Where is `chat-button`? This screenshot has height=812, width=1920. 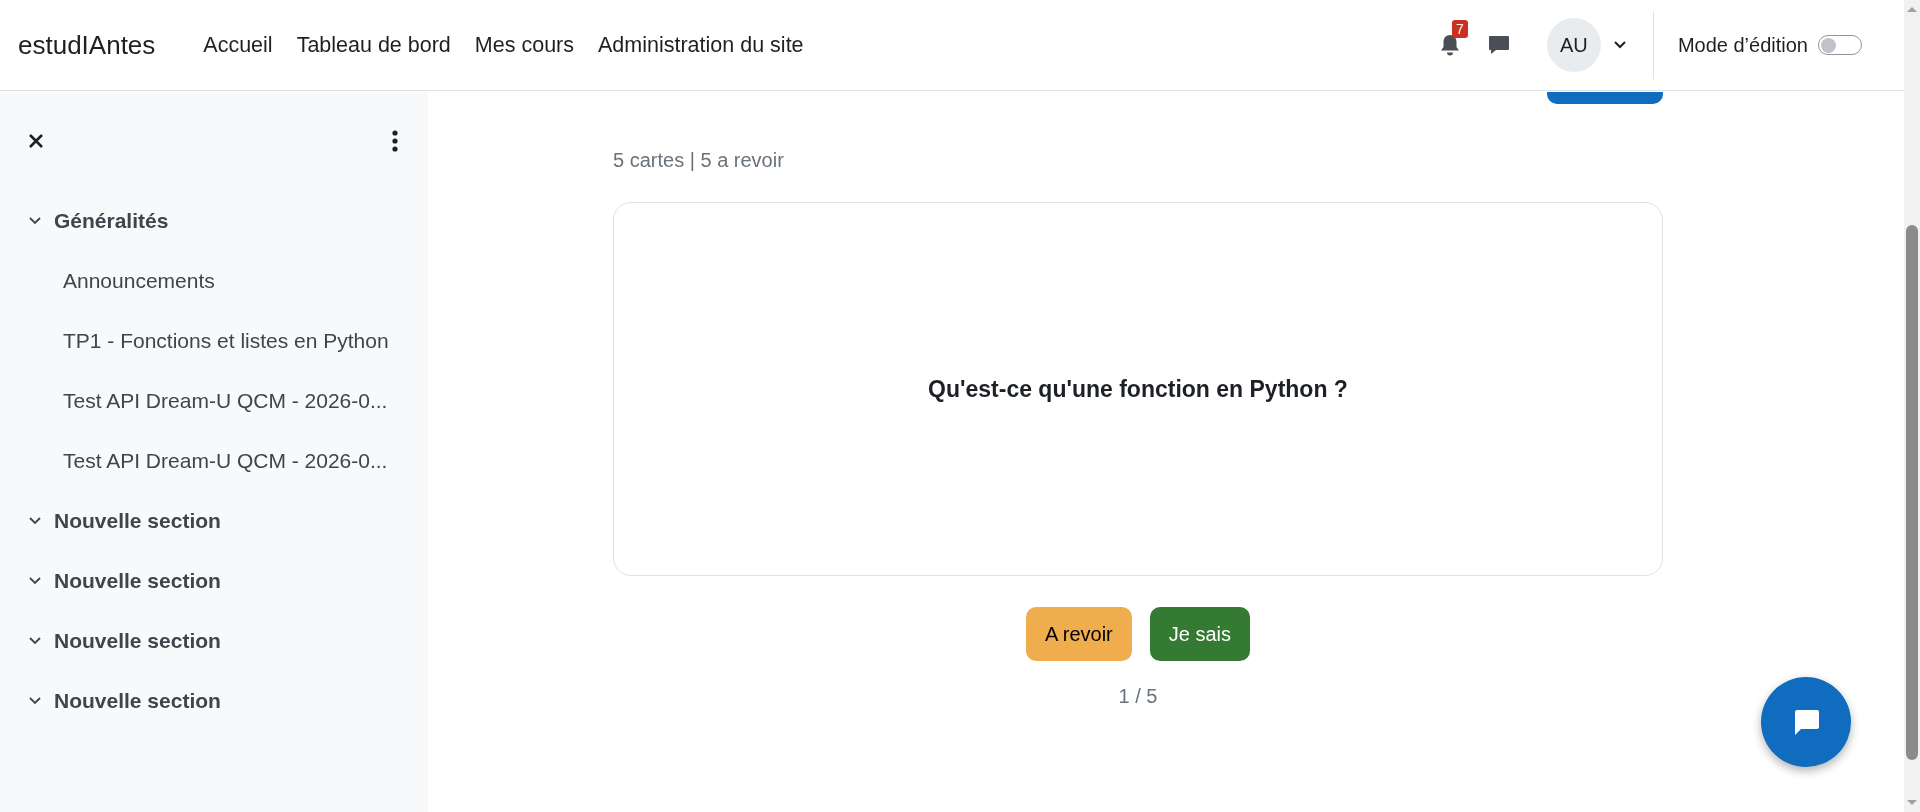
chat-button is located at coordinates (1806, 722).